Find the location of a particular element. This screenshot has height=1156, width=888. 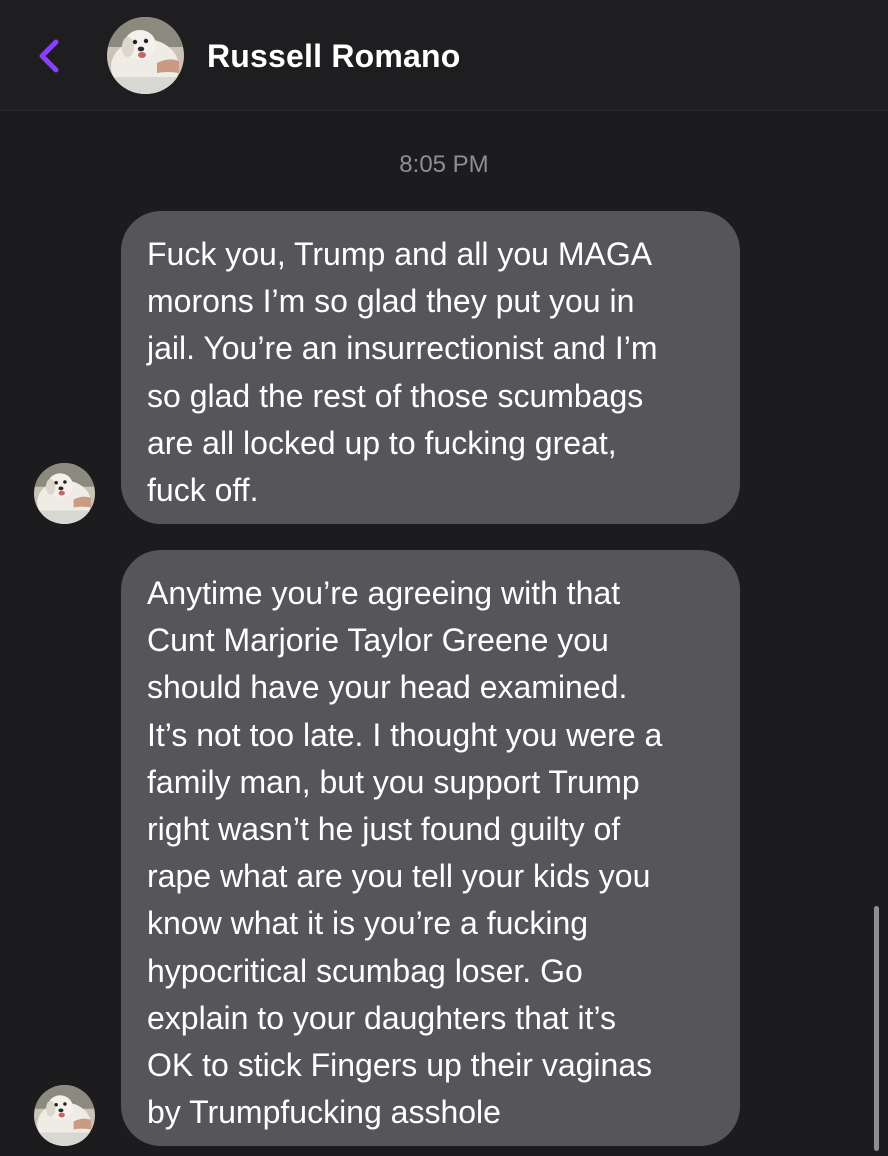

back-button is located at coordinates (50, 56).